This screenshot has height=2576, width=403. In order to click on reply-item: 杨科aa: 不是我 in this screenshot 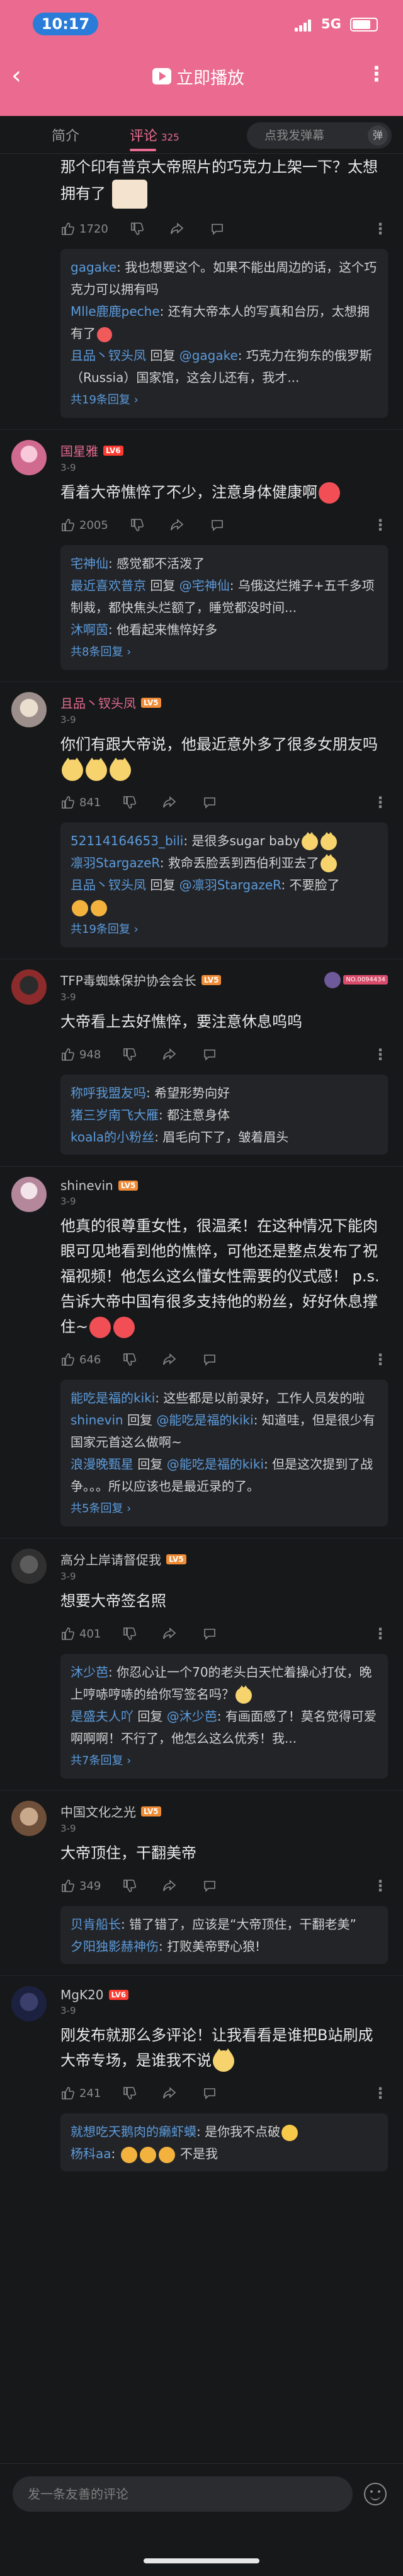, I will do `click(224, 2154)`.